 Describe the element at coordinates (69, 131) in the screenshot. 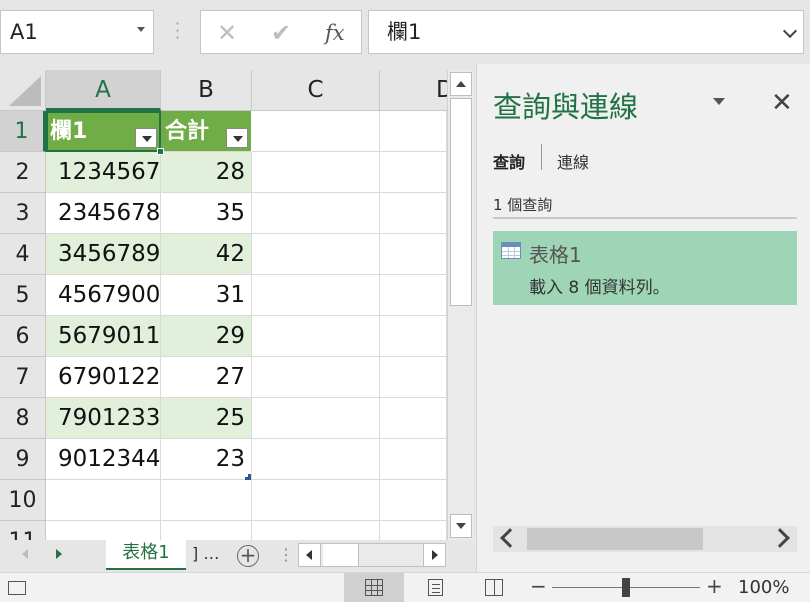

I see `table-header-label: 欄1` at that location.